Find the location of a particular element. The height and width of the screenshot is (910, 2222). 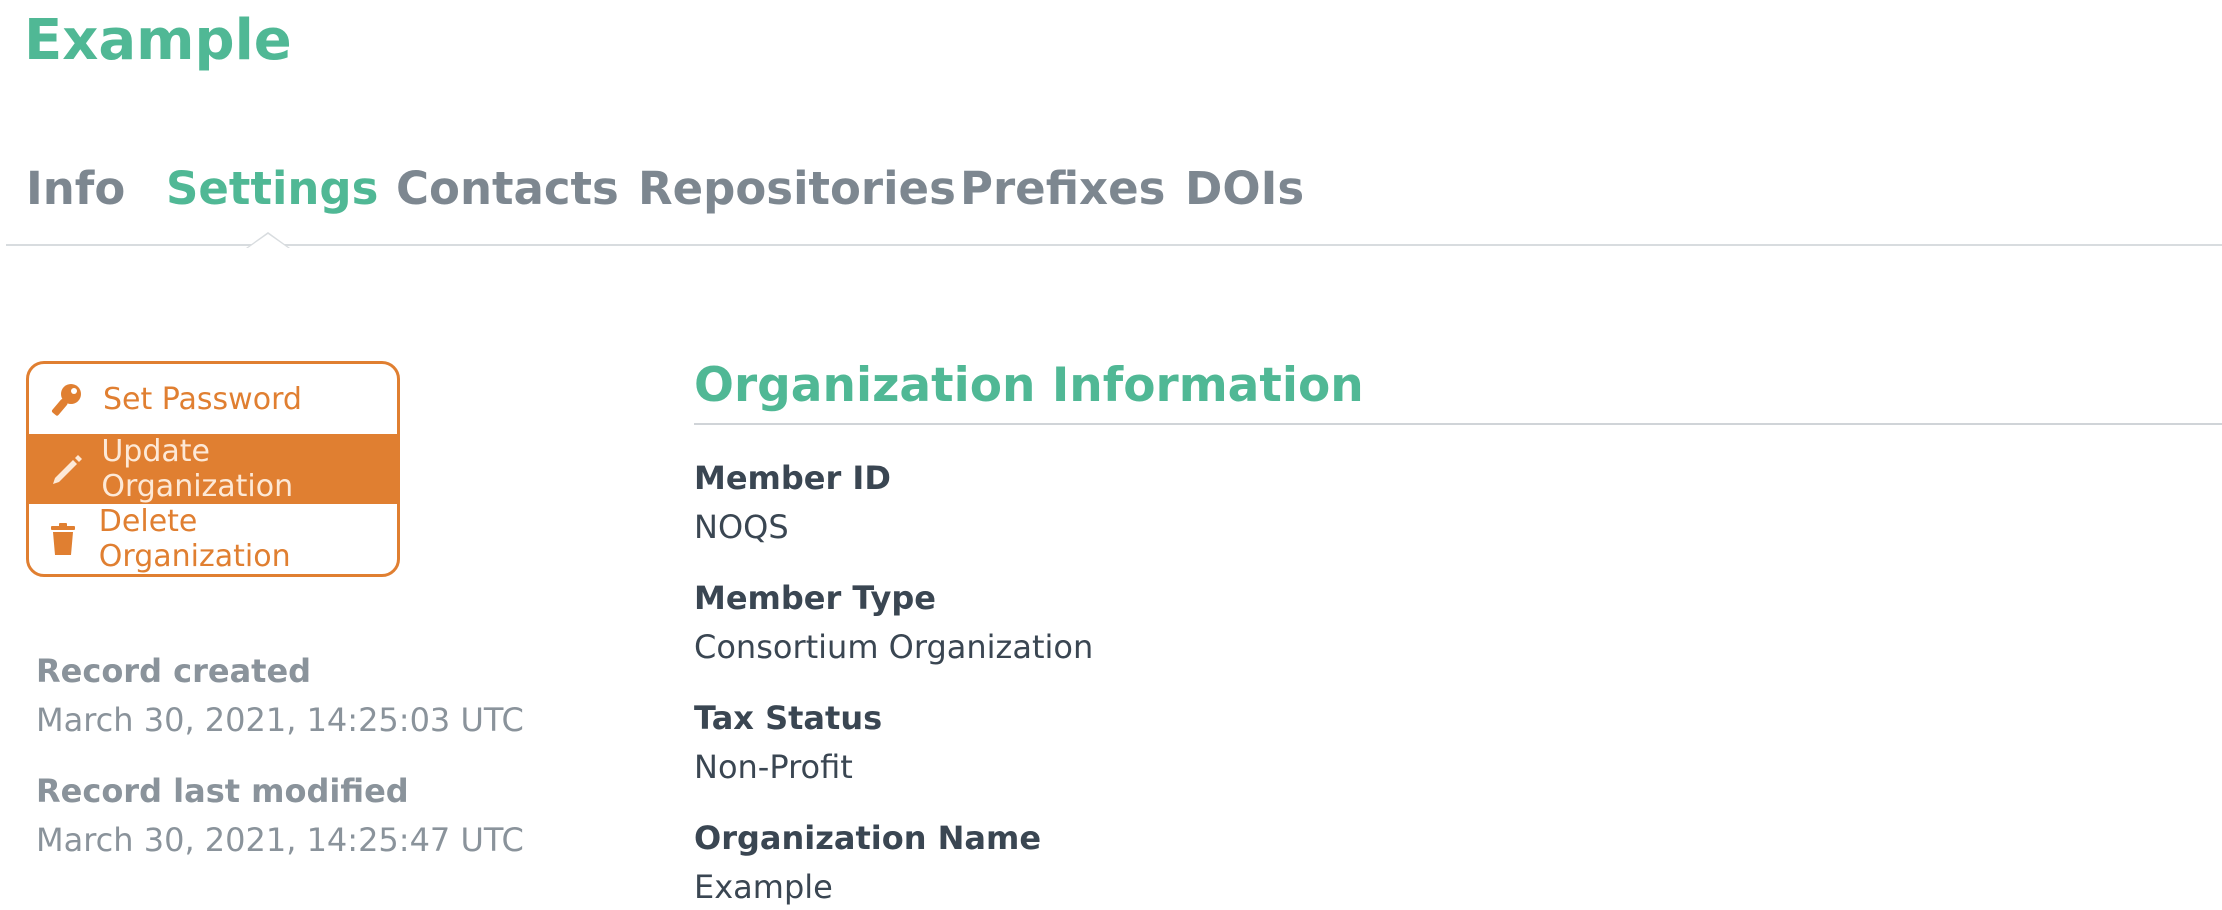

set-password-button: Set Password is located at coordinates (213, 399).